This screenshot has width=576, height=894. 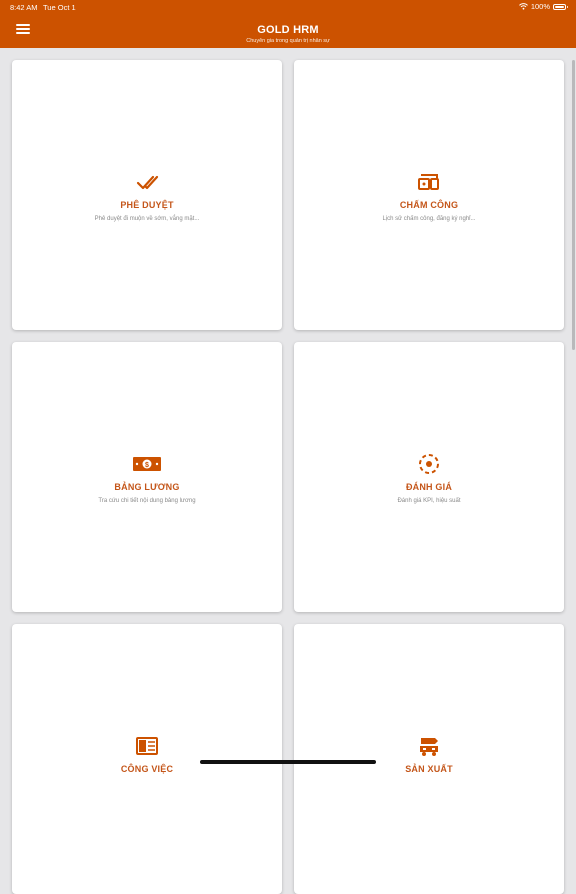 I want to click on battery-icon, so click(x=560, y=6).